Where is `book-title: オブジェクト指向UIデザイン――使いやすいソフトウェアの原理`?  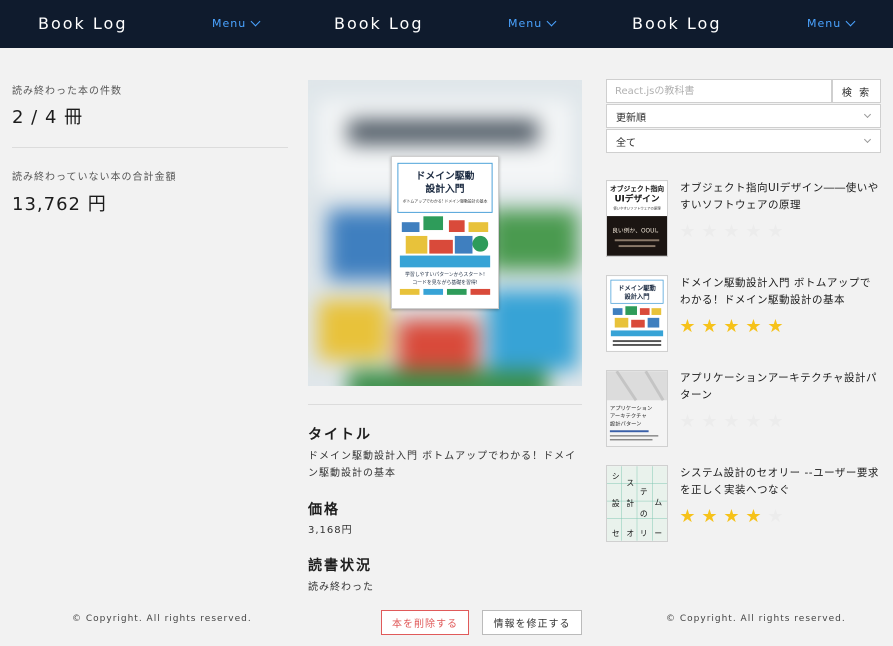
book-title: オブジェクト指向UIデザイン――使いやすいソフトウェアの原理 is located at coordinates (779, 196).